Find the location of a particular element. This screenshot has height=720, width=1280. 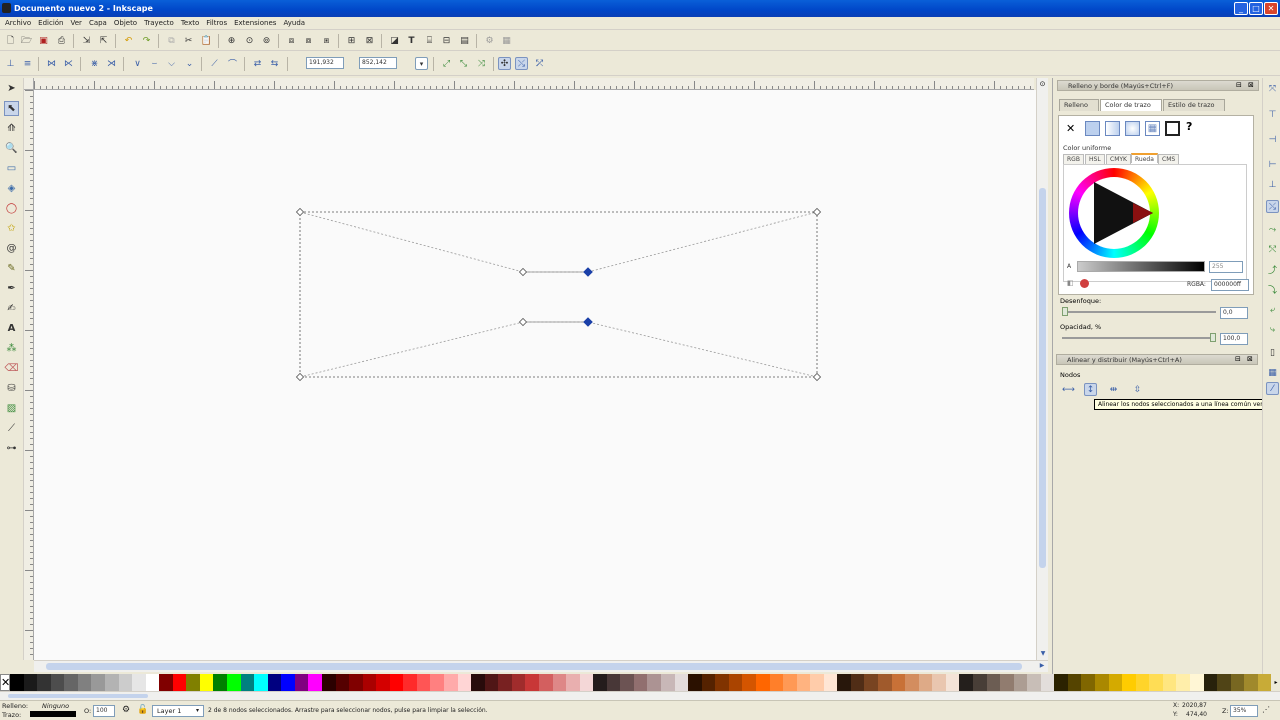

align-nodes-horizontal-icon: ⟷ is located at coordinates (1068, 389).